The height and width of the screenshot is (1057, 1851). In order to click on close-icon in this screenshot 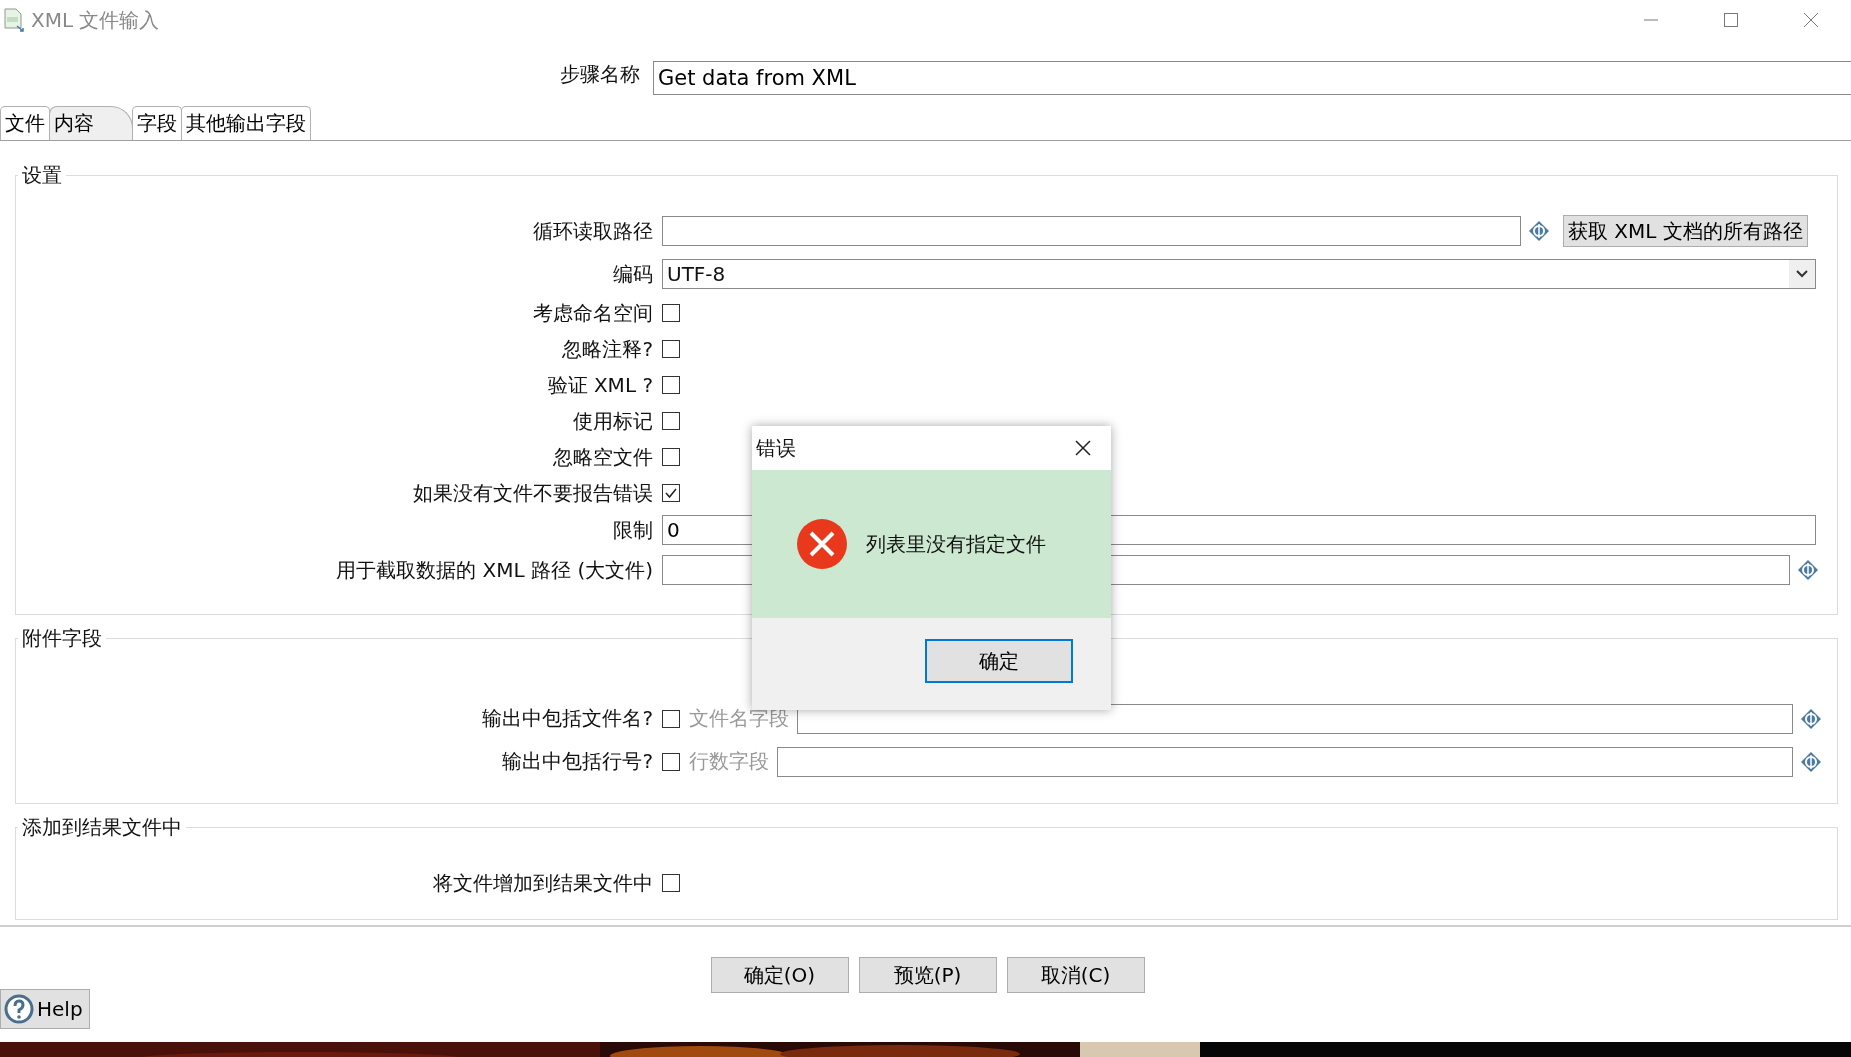, I will do `click(1083, 448)`.